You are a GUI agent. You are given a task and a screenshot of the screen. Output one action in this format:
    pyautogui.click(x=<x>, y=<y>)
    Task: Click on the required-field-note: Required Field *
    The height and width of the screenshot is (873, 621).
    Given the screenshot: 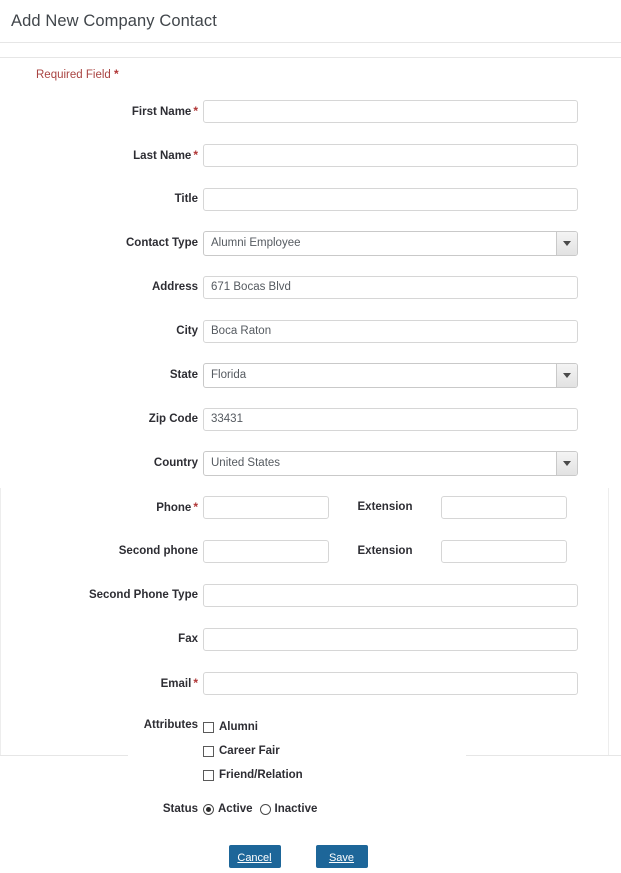 What is the action you would take?
    pyautogui.click(x=328, y=74)
    